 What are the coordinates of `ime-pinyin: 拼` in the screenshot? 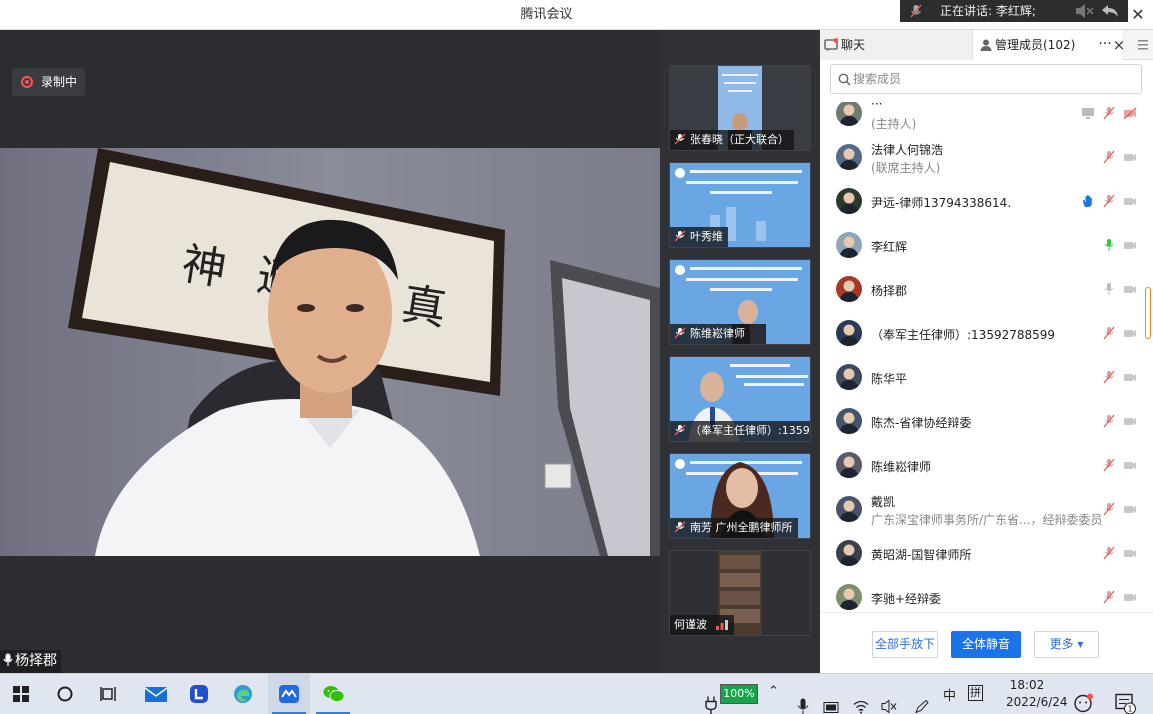 It's located at (975, 693).